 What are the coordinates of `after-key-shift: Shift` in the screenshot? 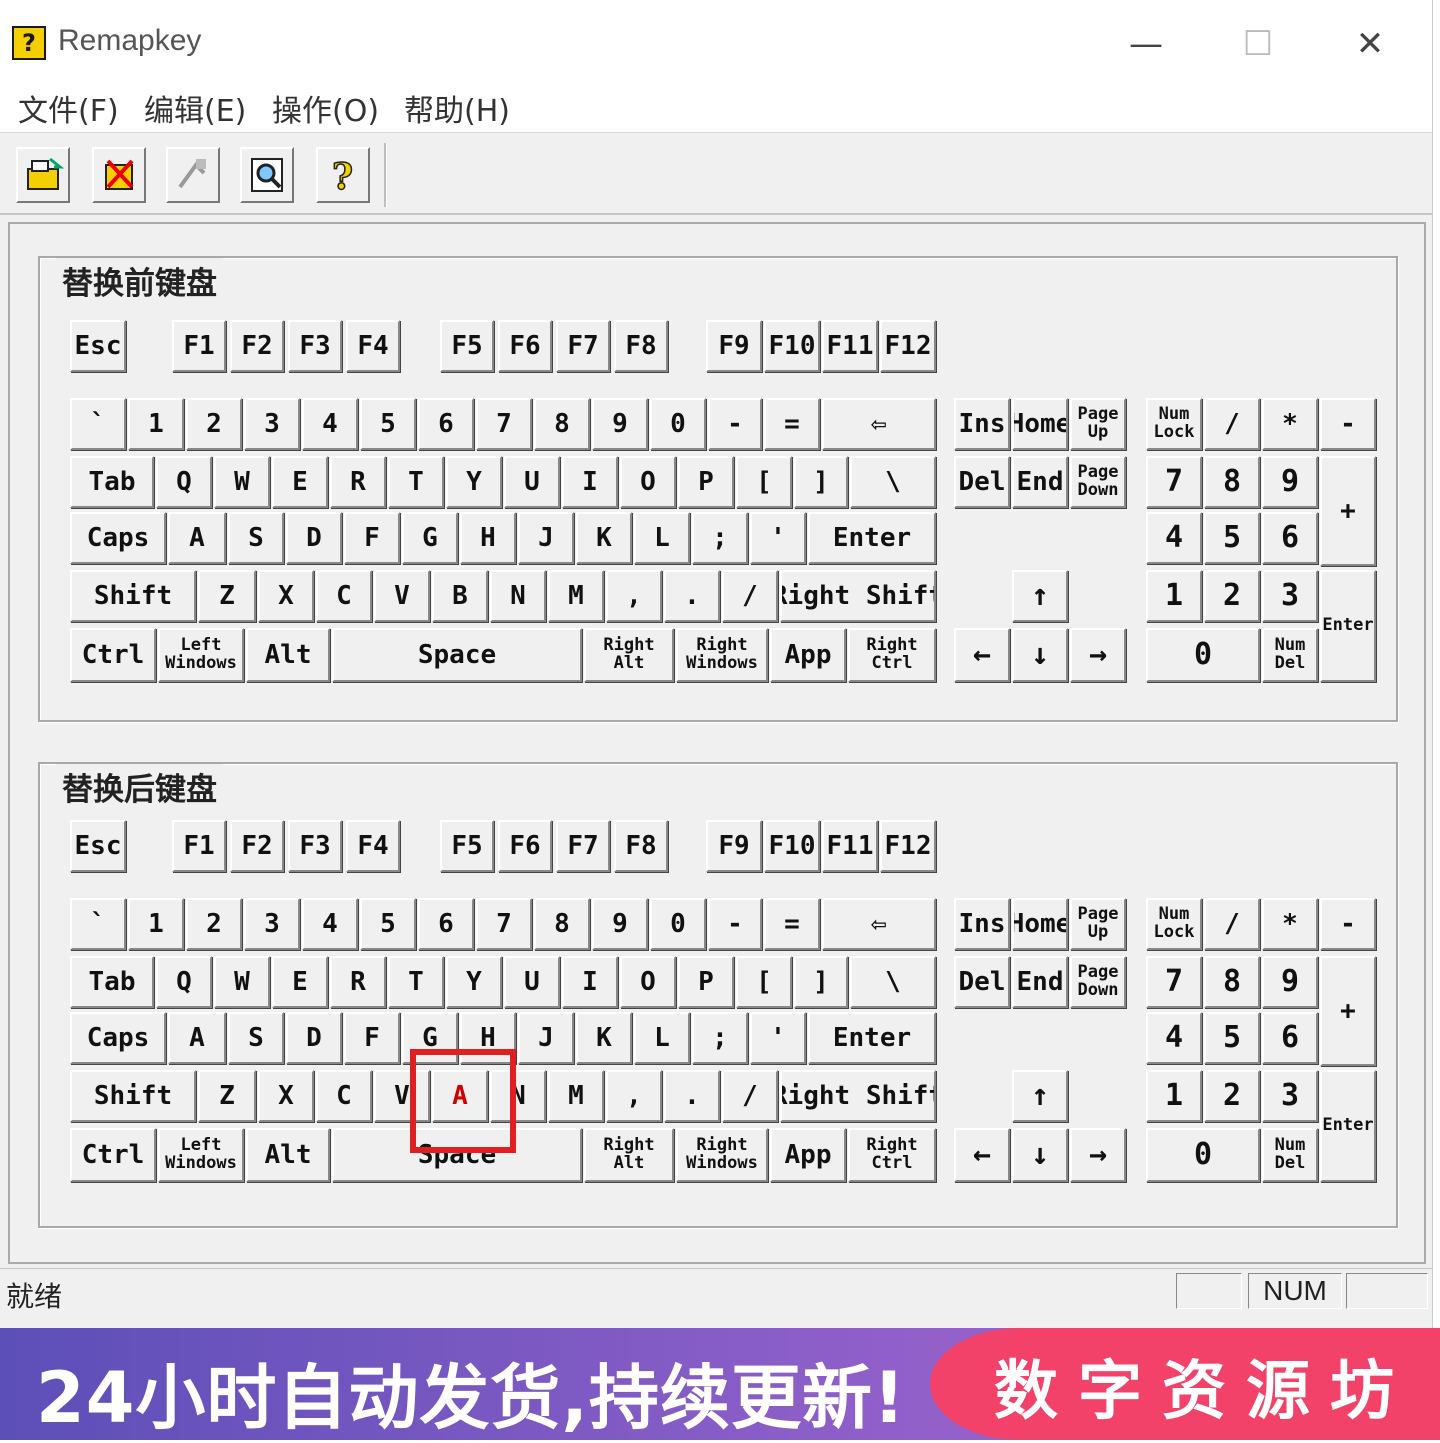 It's located at (133, 1096).